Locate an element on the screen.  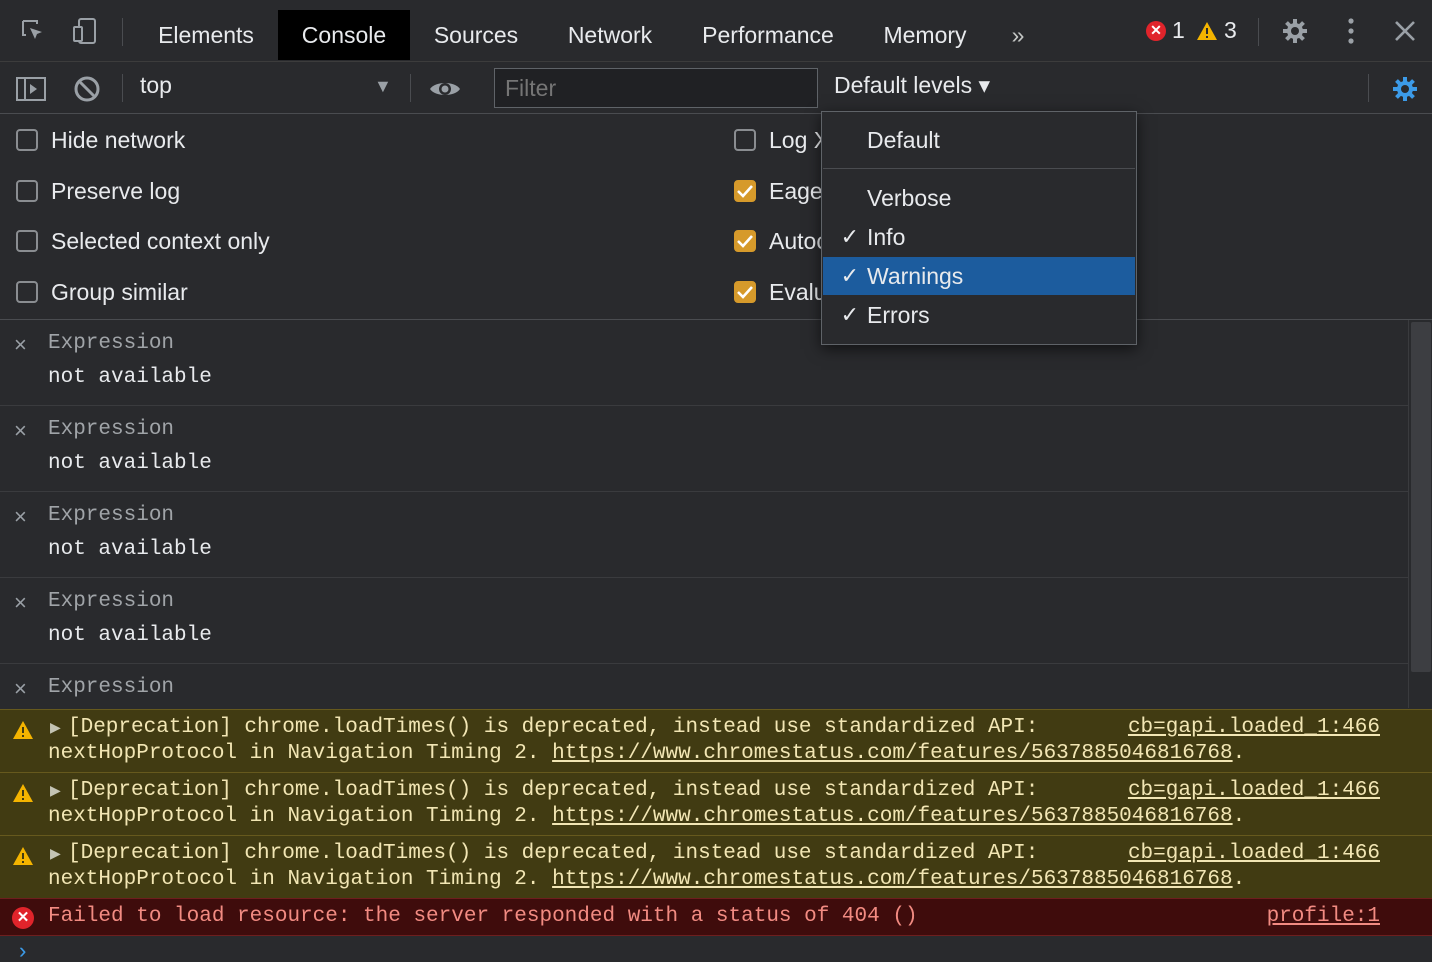
option-label: Autoc is located at coordinates (798, 240).